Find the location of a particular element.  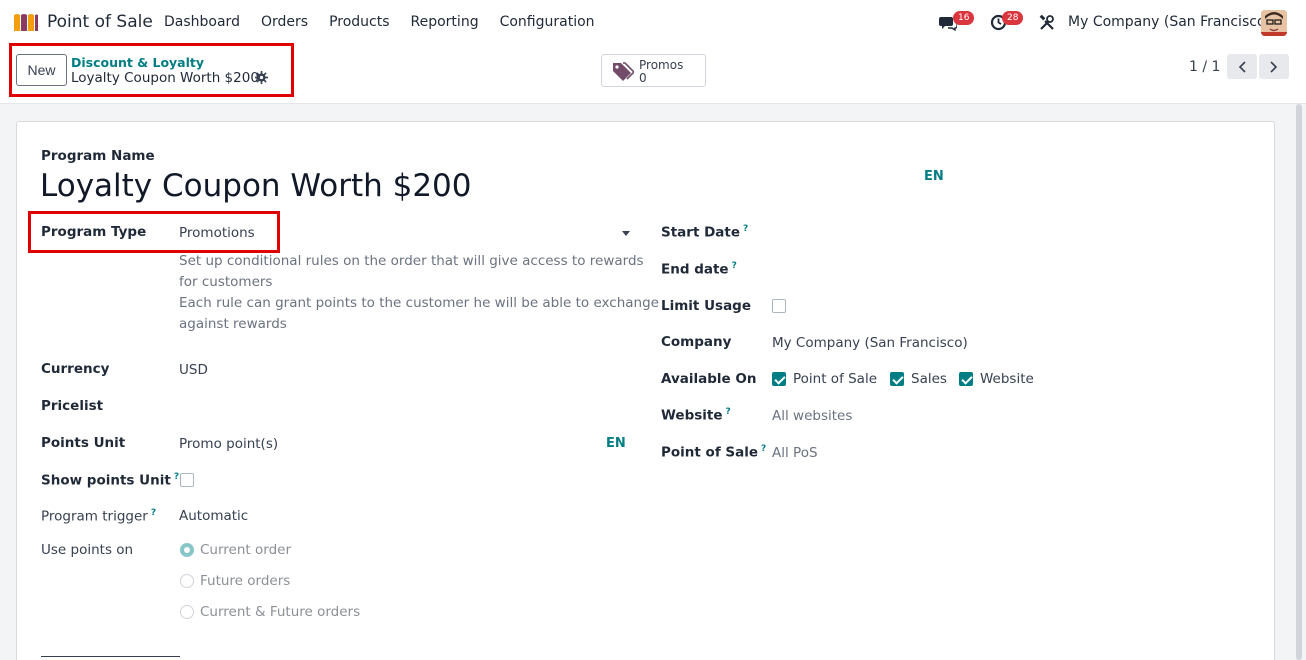

pager-next-button is located at coordinates (1274, 66).